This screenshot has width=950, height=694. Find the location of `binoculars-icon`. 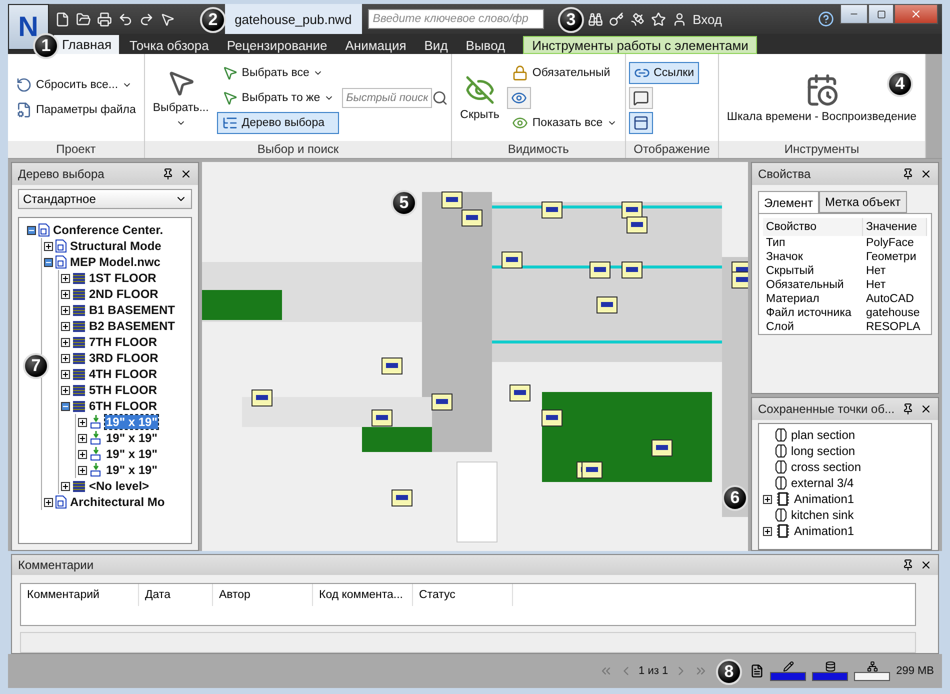

binoculars-icon is located at coordinates (595, 19).